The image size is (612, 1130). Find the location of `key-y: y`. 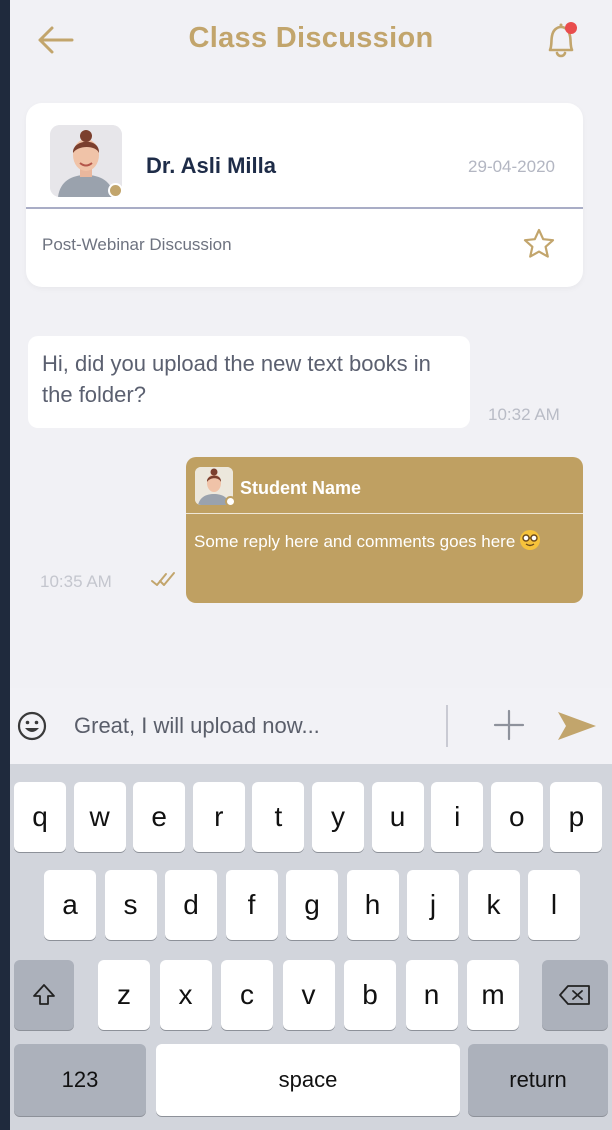

key-y: y is located at coordinates (338, 817).